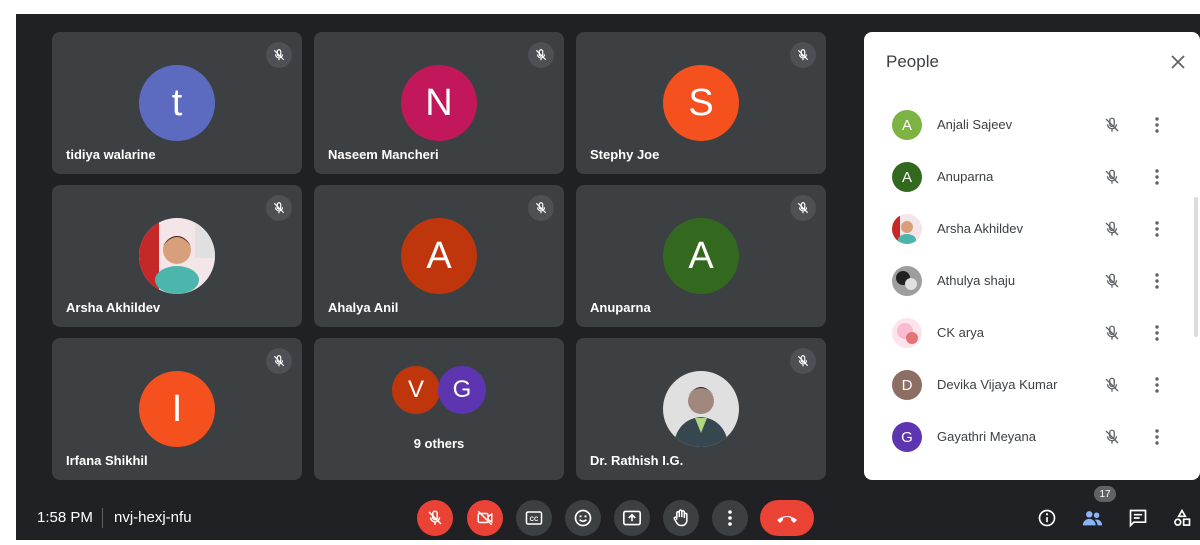  I want to click on activities-button, so click(1182, 518).